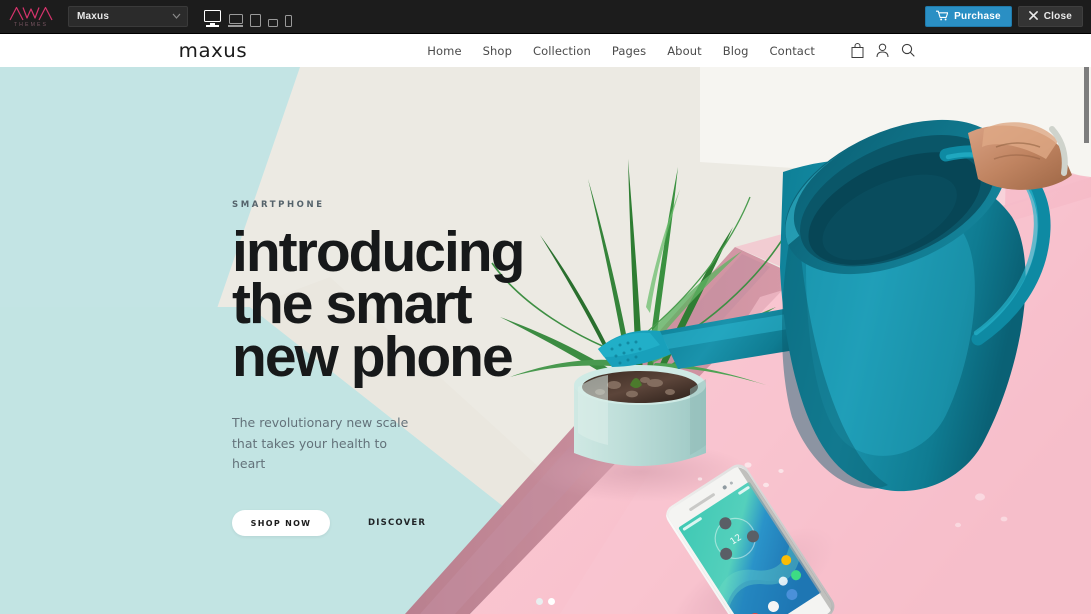 The height and width of the screenshot is (614, 1091). Describe the element at coordinates (352, 304) in the screenshot. I see `hero-headline-line-2: the smart` at that location.